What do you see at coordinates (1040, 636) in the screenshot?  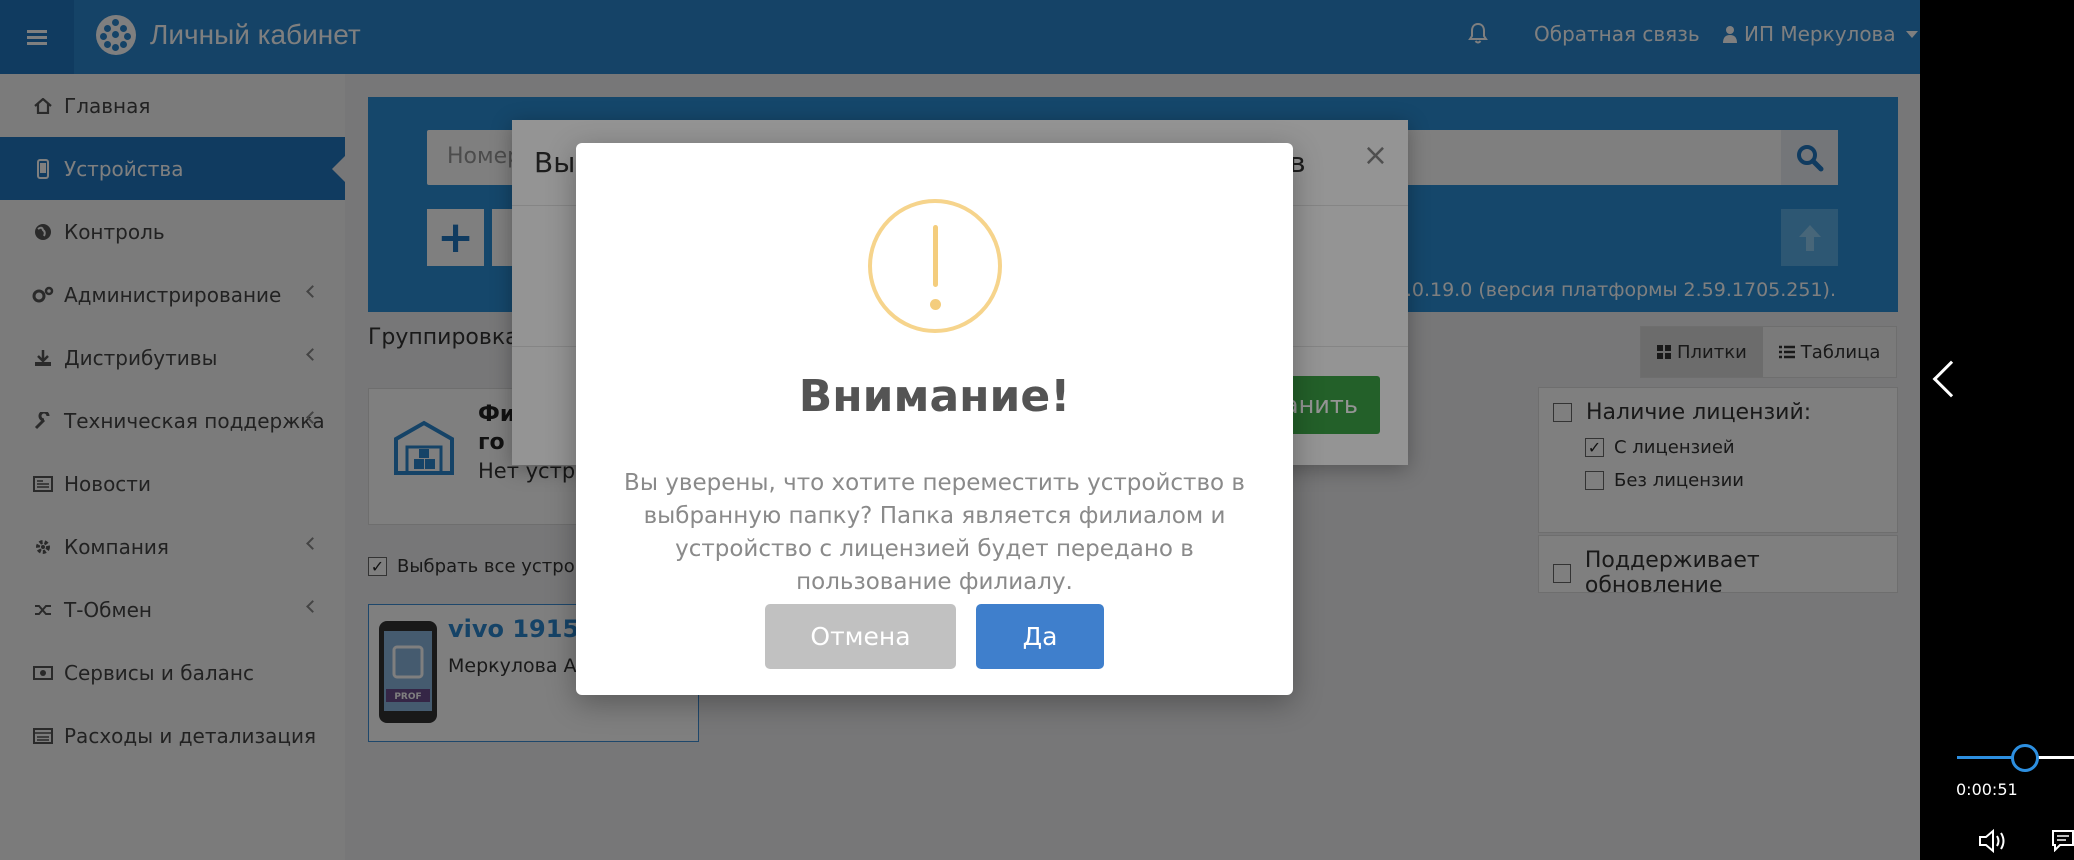 I see `confirm-button: Да` at bounding box center [1040, 636].